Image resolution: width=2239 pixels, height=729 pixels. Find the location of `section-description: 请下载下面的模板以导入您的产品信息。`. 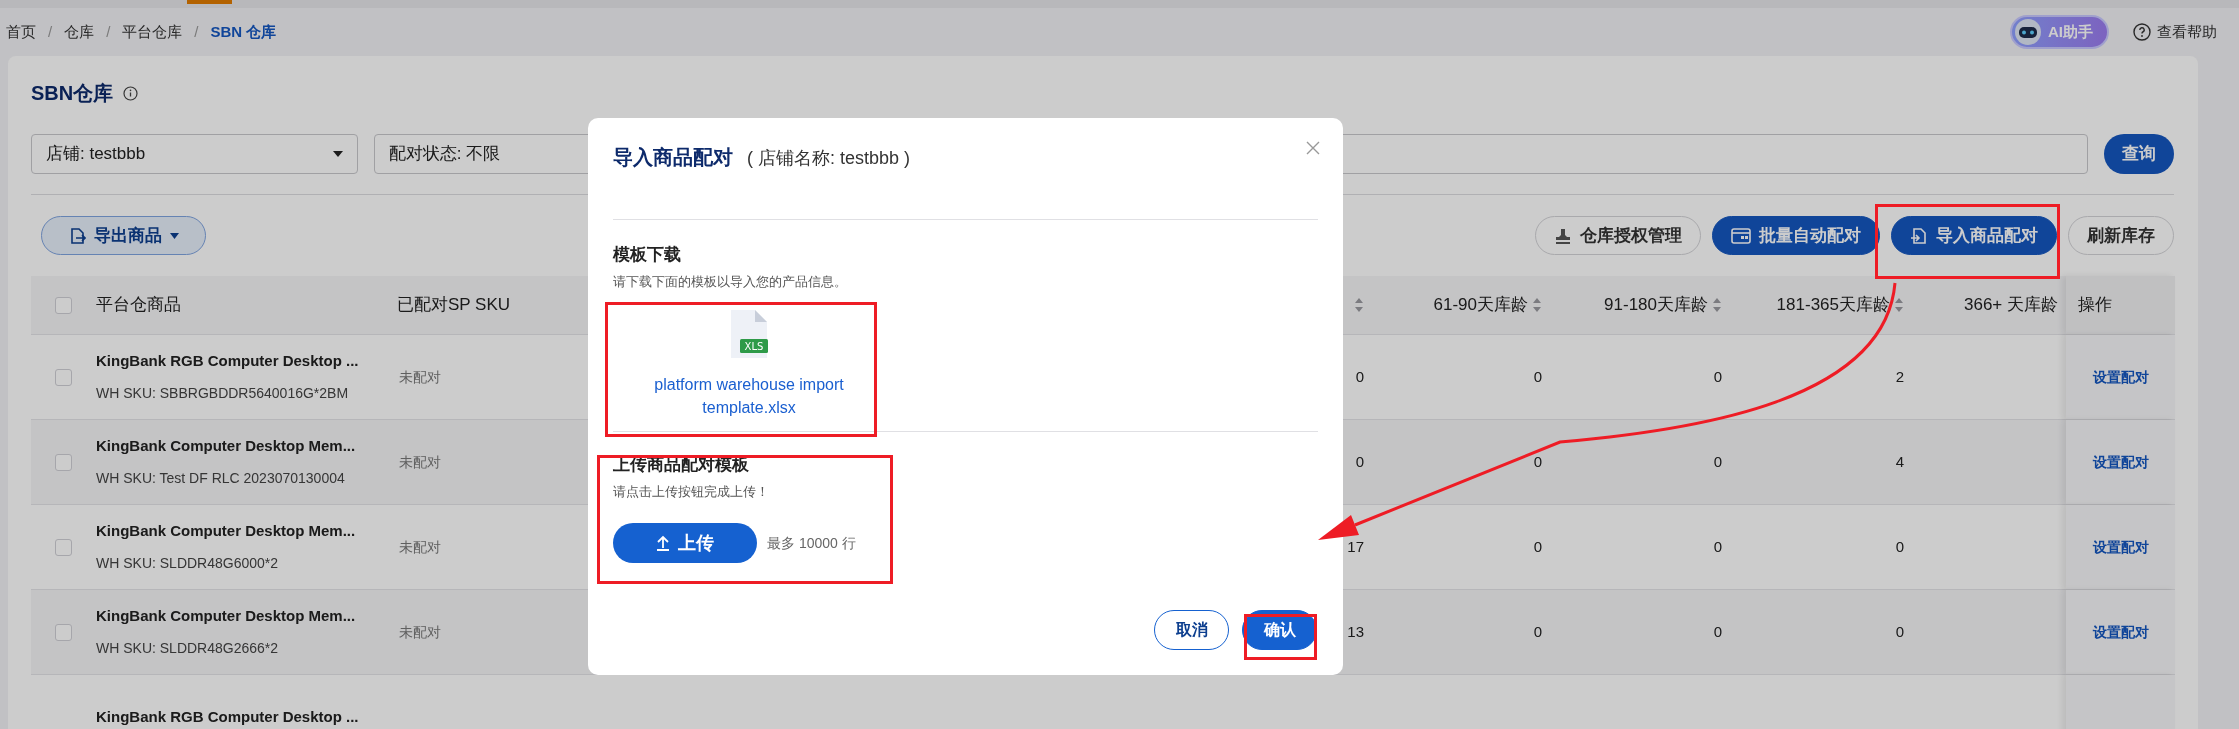

section-description: 请下载下面的模板以导入您的产品信息。 is located at coordinates (730, 281).